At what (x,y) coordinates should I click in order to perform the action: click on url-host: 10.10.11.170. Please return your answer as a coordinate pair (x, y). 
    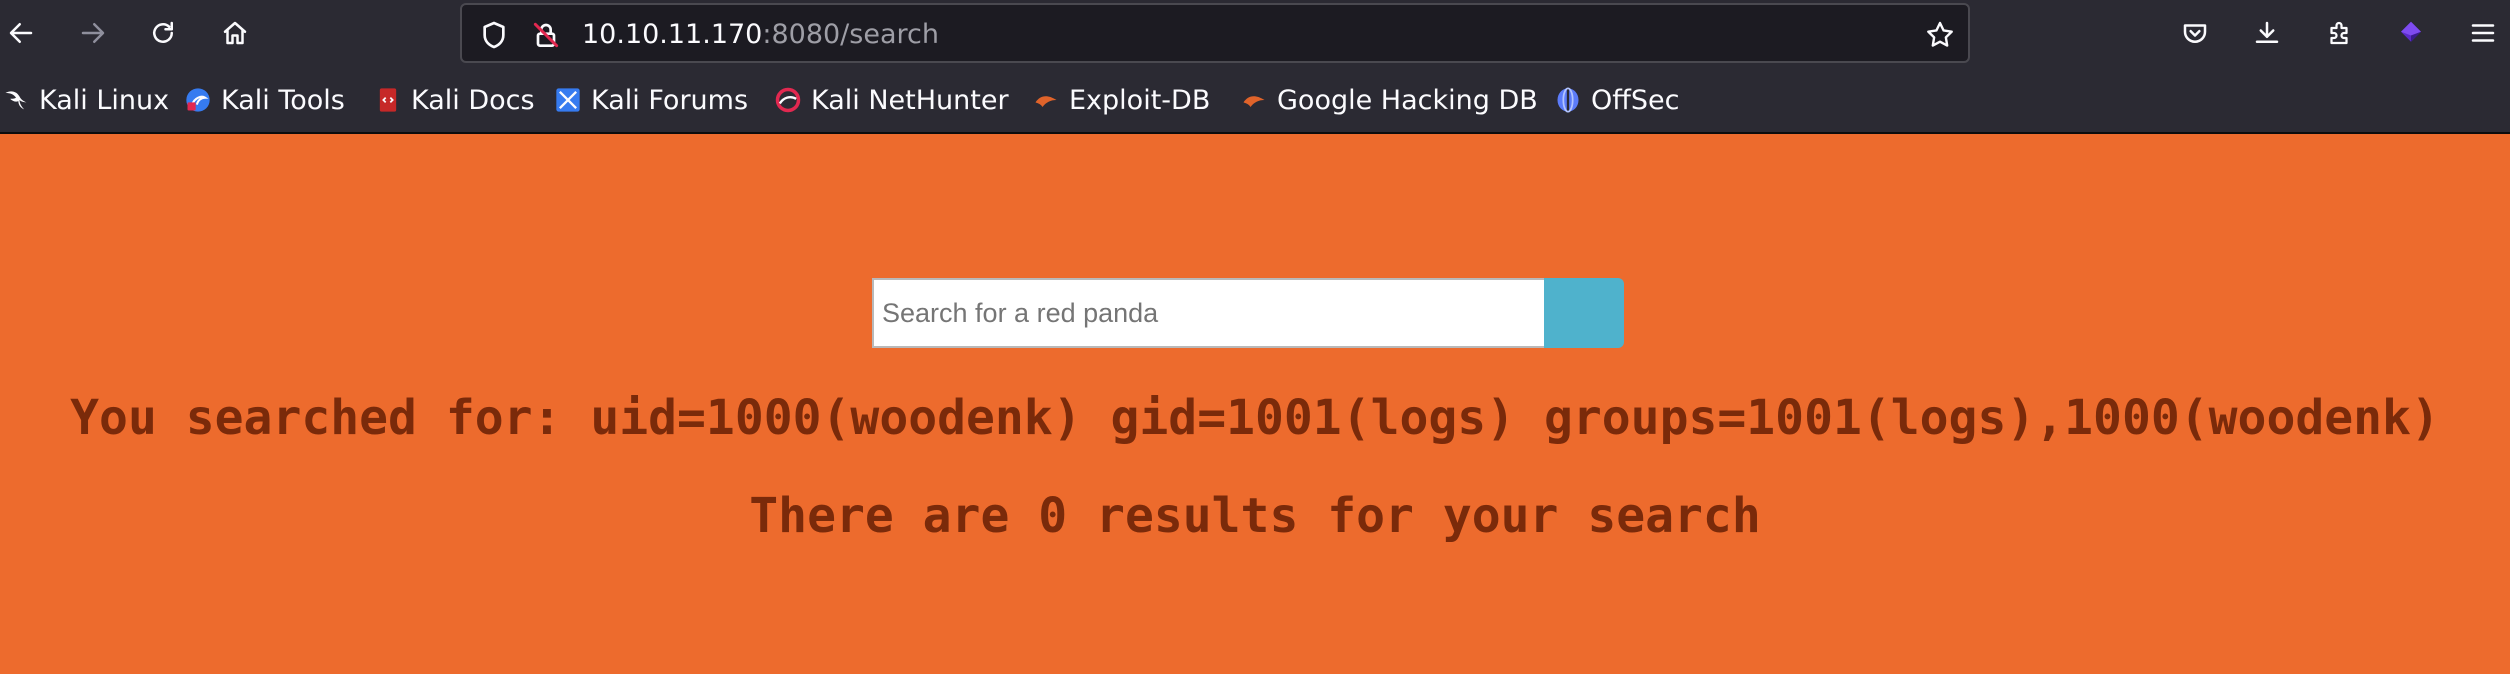
    Looking at the image, I should click on (672, 34).